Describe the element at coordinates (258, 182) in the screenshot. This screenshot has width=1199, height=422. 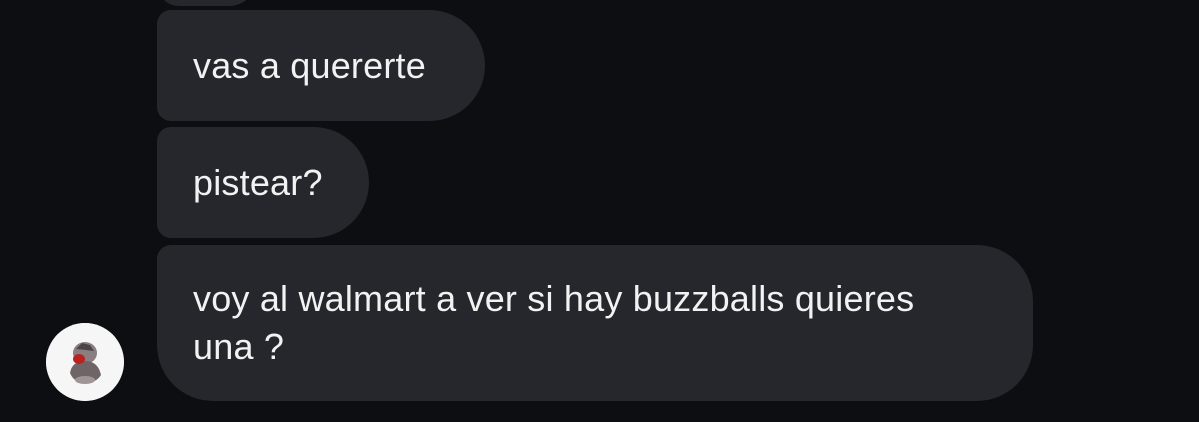
I see `message-text: pistear?` at that location.